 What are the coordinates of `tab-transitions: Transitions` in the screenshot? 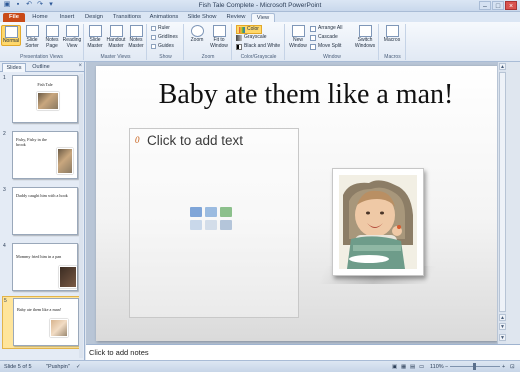 It's located at (127, 17).